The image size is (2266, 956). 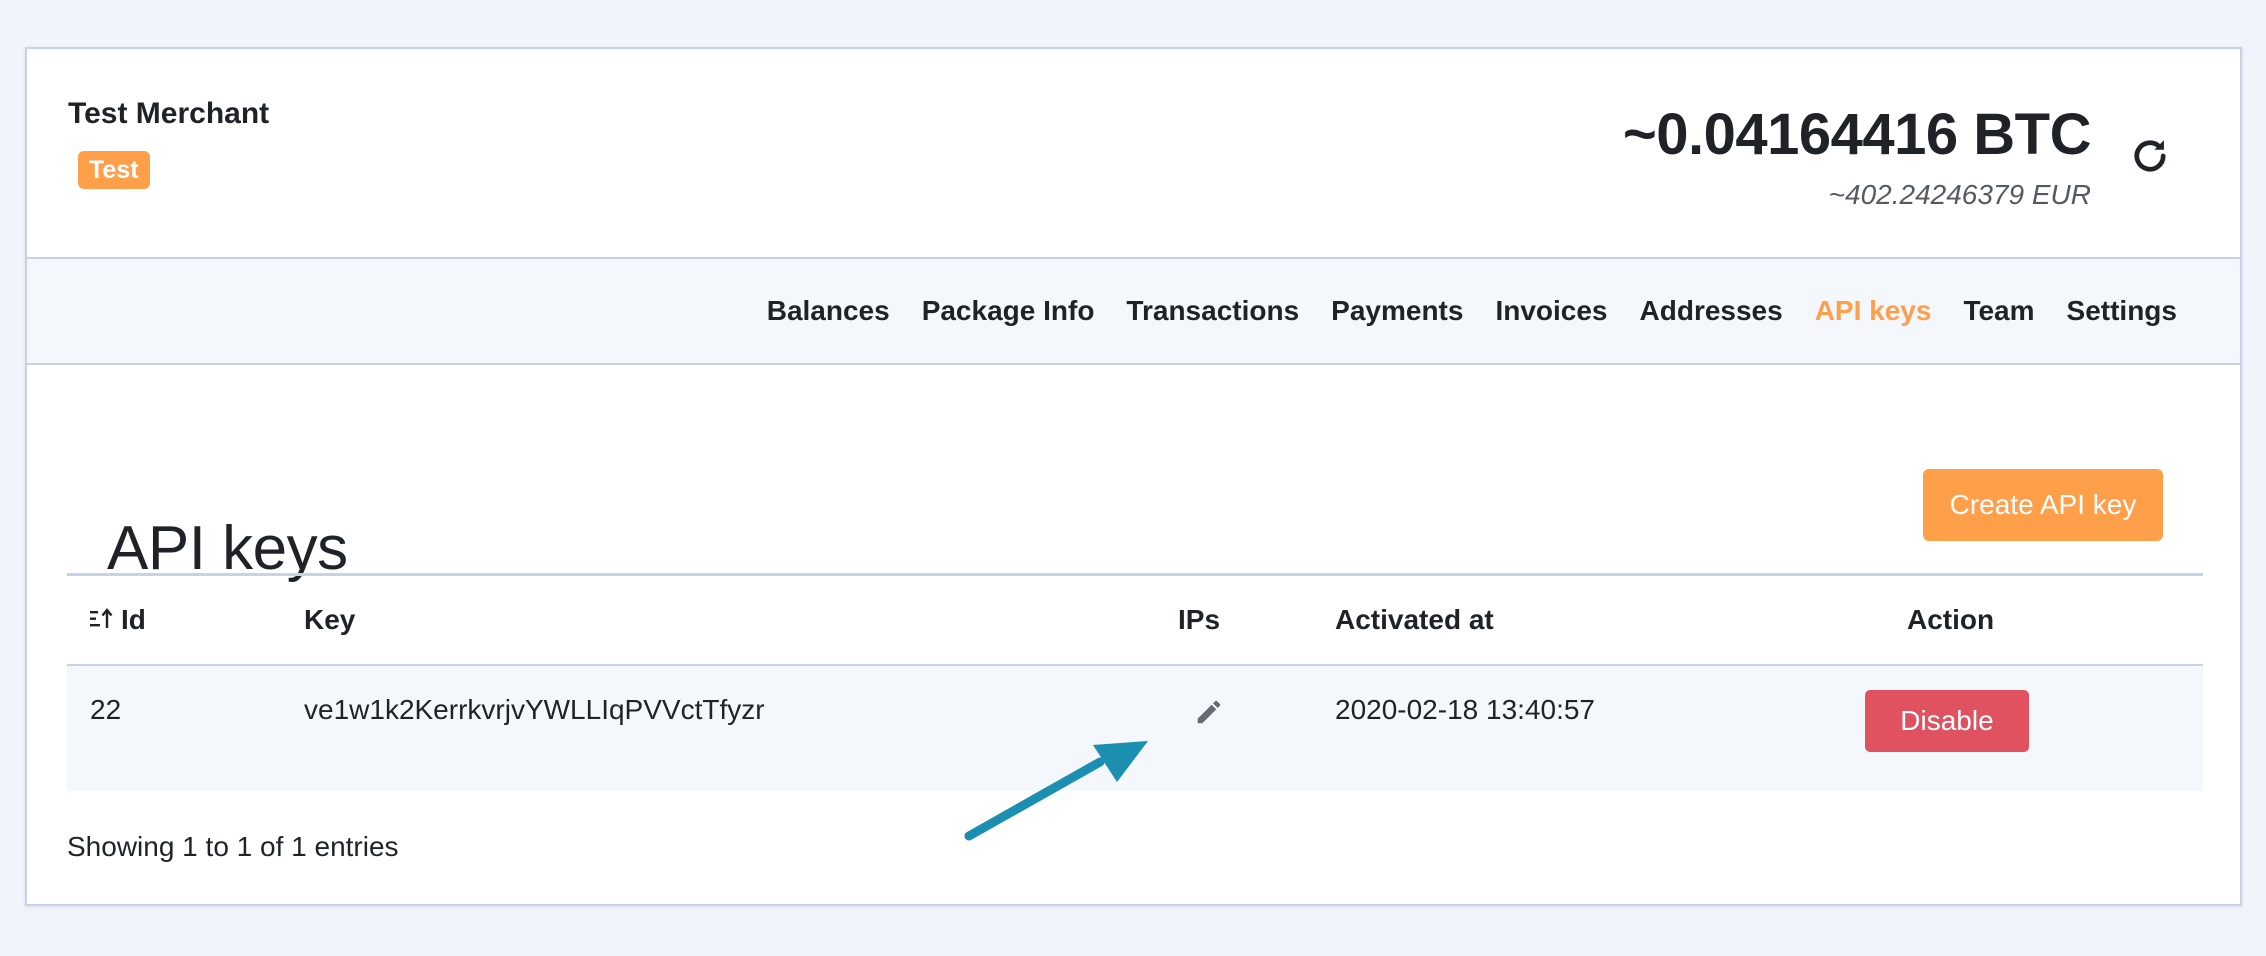 I want to click on nav-item-invoices: Invoices, so click(x=1551, y=311).